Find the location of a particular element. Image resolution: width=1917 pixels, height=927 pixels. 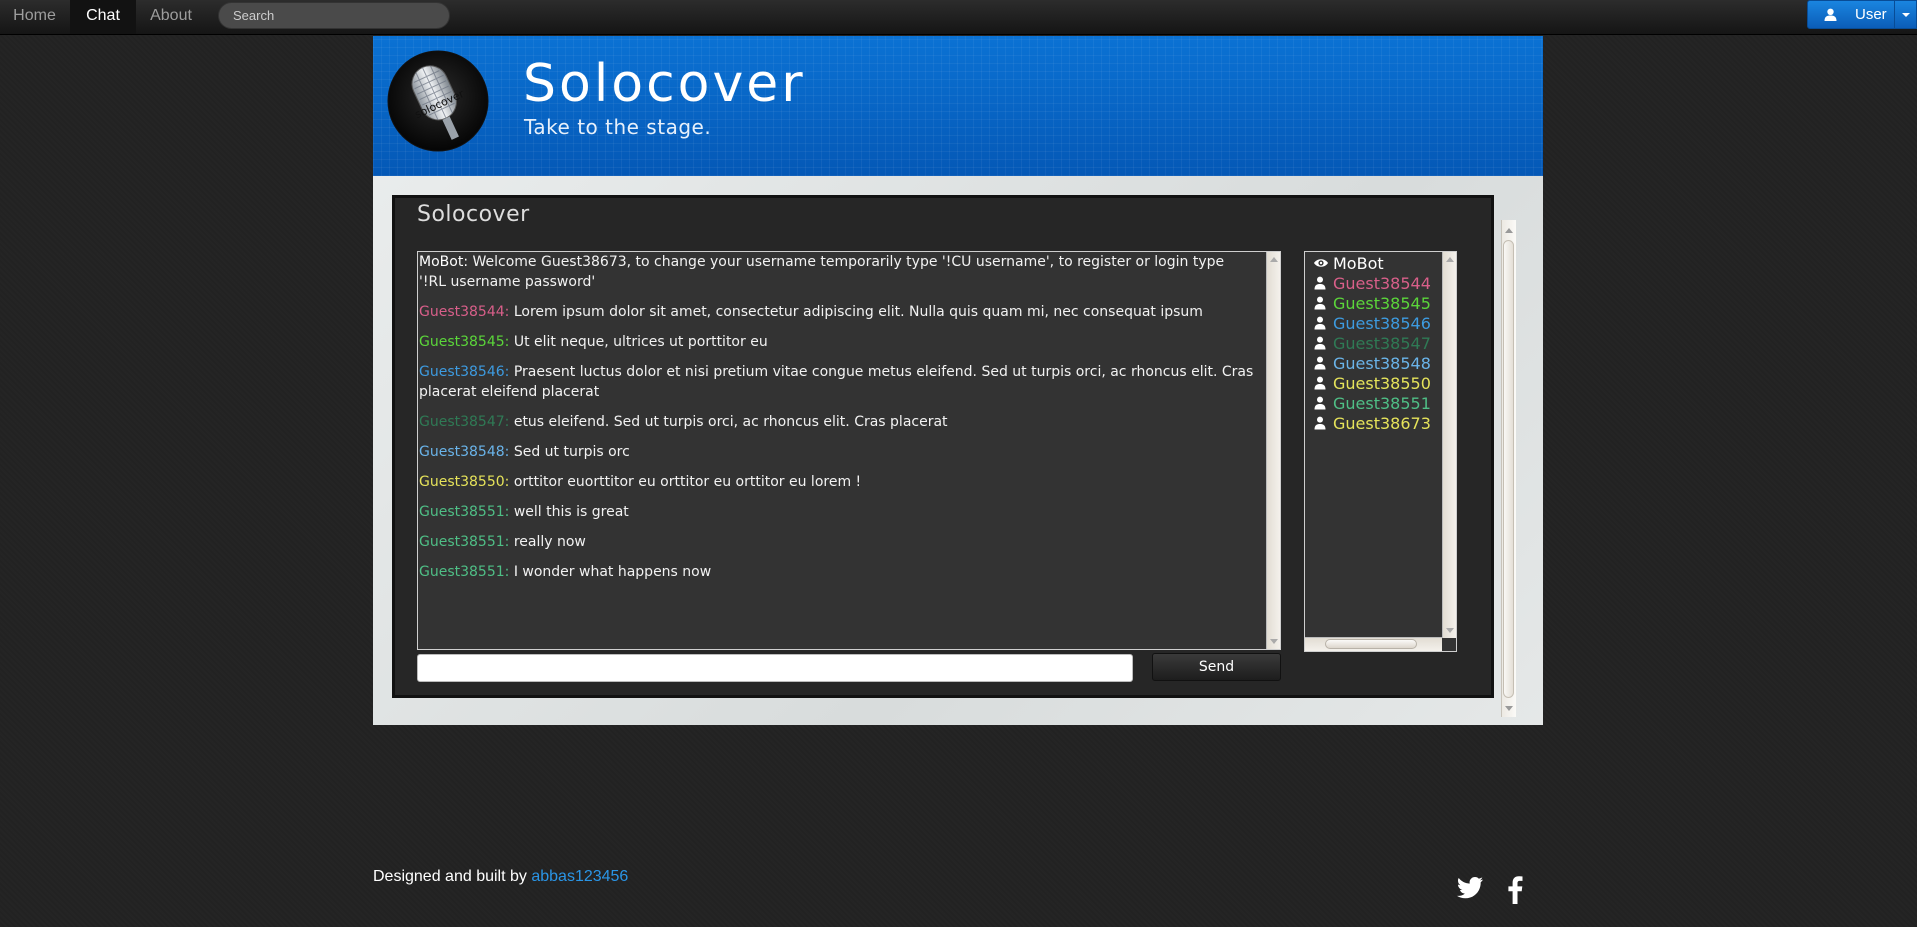

user-list-item: Guest38545 is located at coordinates (1372, 304).